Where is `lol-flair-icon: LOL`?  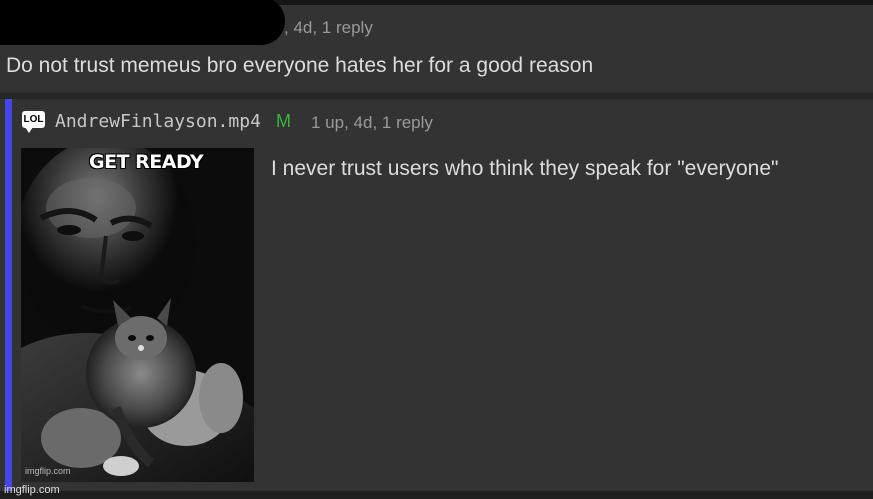
lol-flair-icon: LOL is located at coordinates (33, 119).